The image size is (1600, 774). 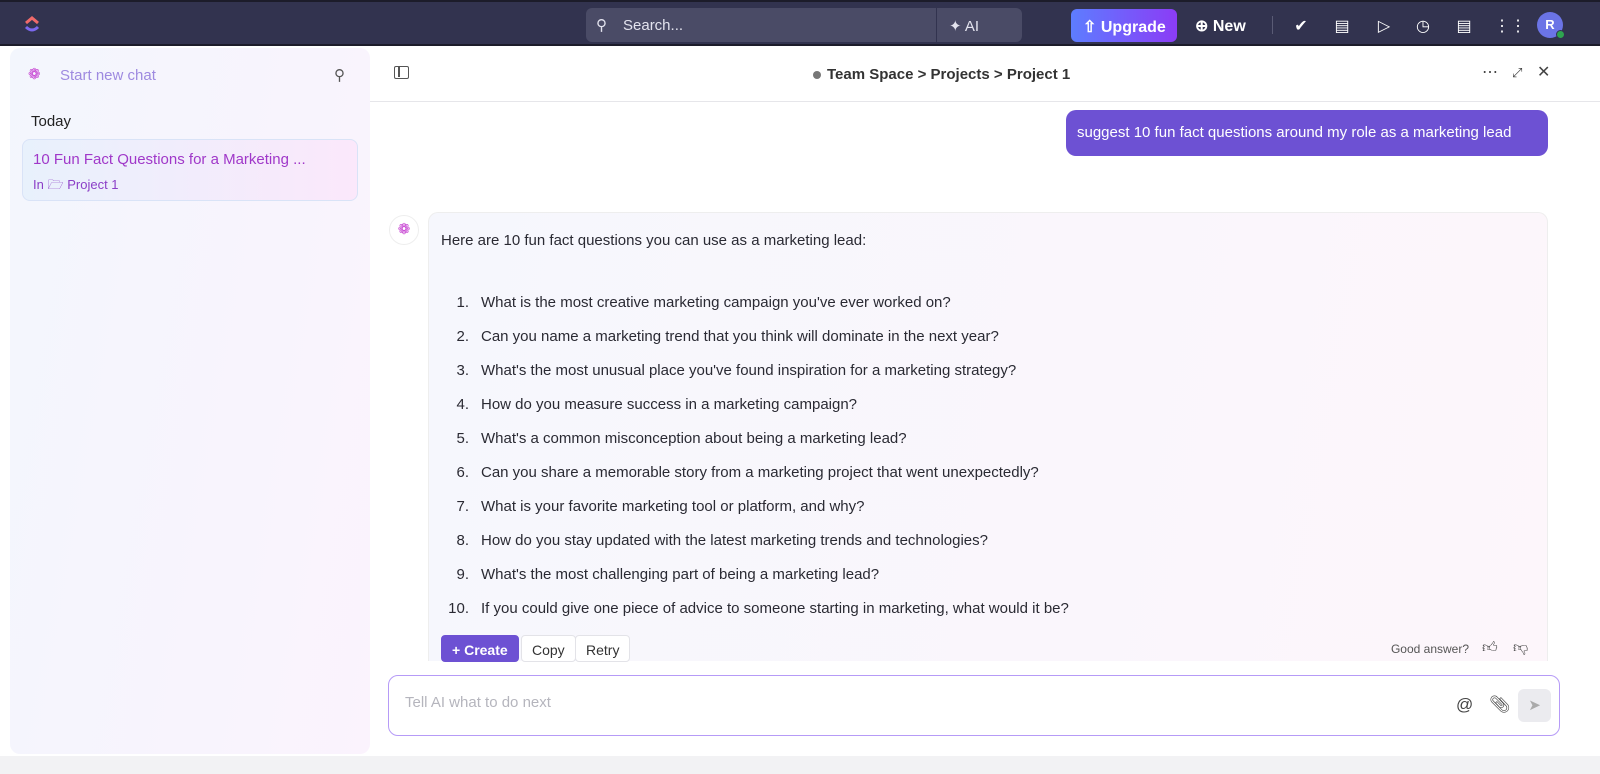 What do you see at coordinates (1464, 26) in the screenshot?
I see `document-icon: ▤` at bounding box center [1464, 26].